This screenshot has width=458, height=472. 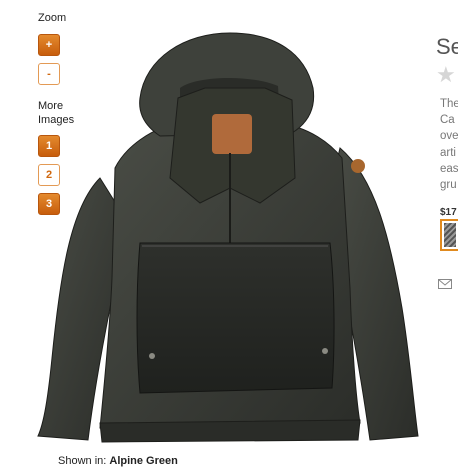 What do you see at coordinates (445, 284) in the screenshot?
I see `envelope-icon` at bounding box center [445, 284].